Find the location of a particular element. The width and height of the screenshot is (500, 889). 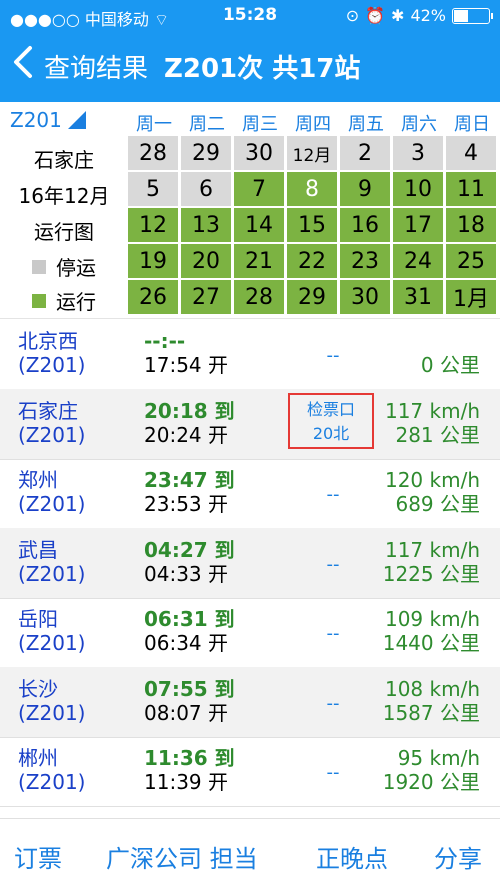

departure-time: 17:54 开 is located at coordinates (186, 365).